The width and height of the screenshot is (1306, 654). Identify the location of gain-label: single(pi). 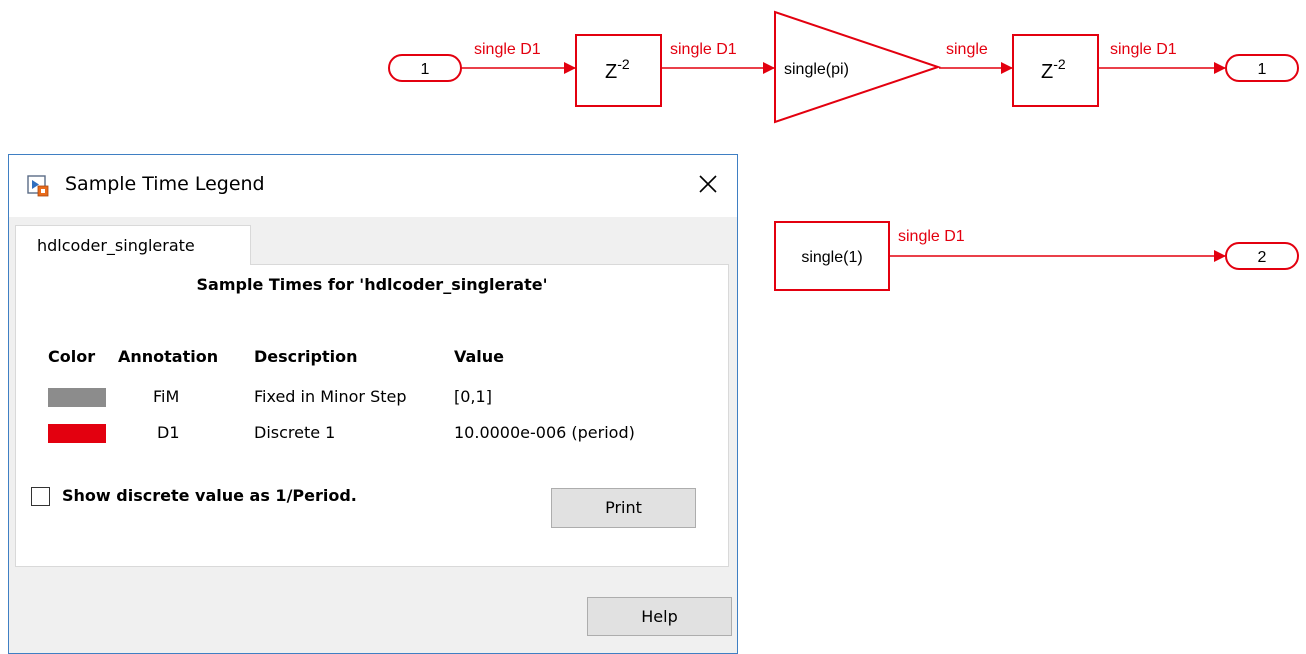
(816, 69).